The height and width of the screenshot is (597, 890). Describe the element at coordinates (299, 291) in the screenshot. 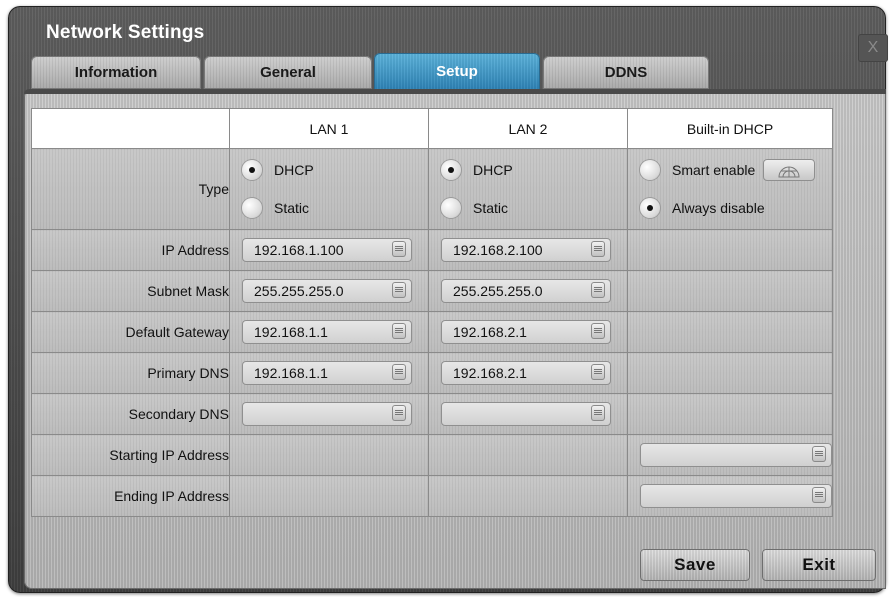

I see `lan1-subnet-mask-value: 255.255.255.0` at that location.